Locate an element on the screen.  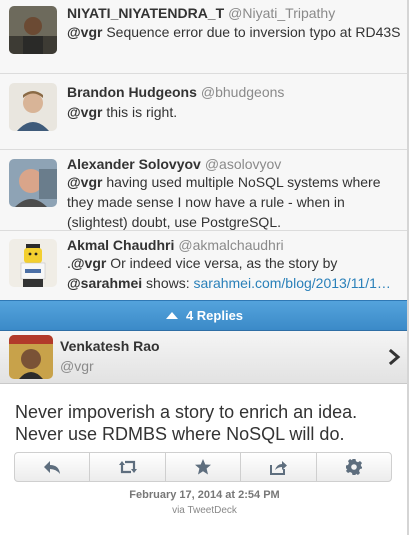
gear-icon is located at coordinates (353, 467).